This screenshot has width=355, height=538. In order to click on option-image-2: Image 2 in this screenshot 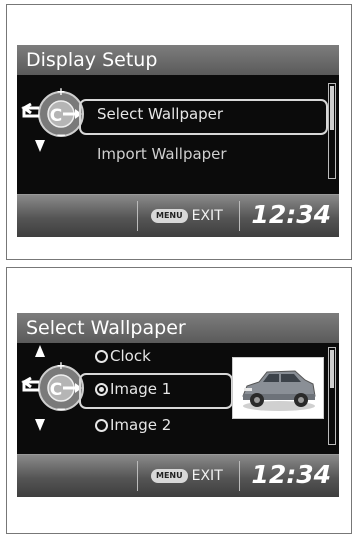, I will do `click(133, 425)`.